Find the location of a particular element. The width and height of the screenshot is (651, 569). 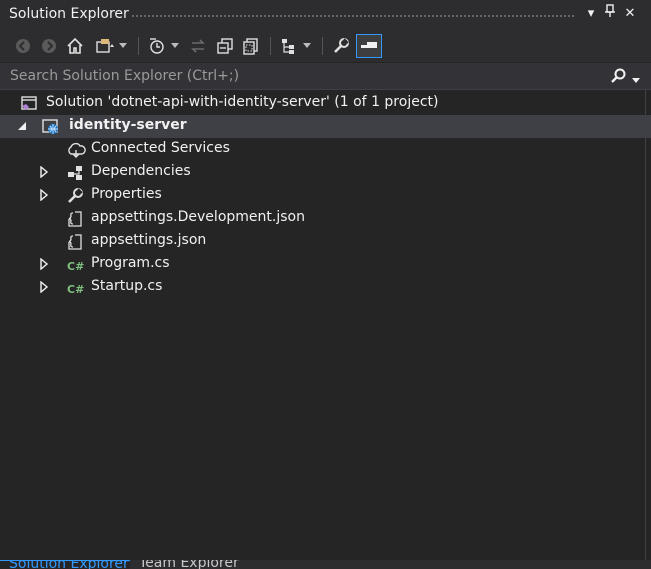

window-position-dropdown-icon: ▾ is located at coordinates (591, 14).